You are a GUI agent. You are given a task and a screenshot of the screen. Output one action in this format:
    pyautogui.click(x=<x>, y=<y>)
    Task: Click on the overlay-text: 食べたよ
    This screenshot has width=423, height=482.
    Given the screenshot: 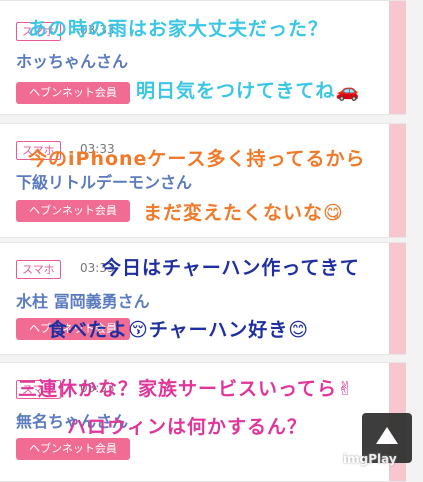 What is the action you would take?
    pyautogui.click(x=88, y=330)
    